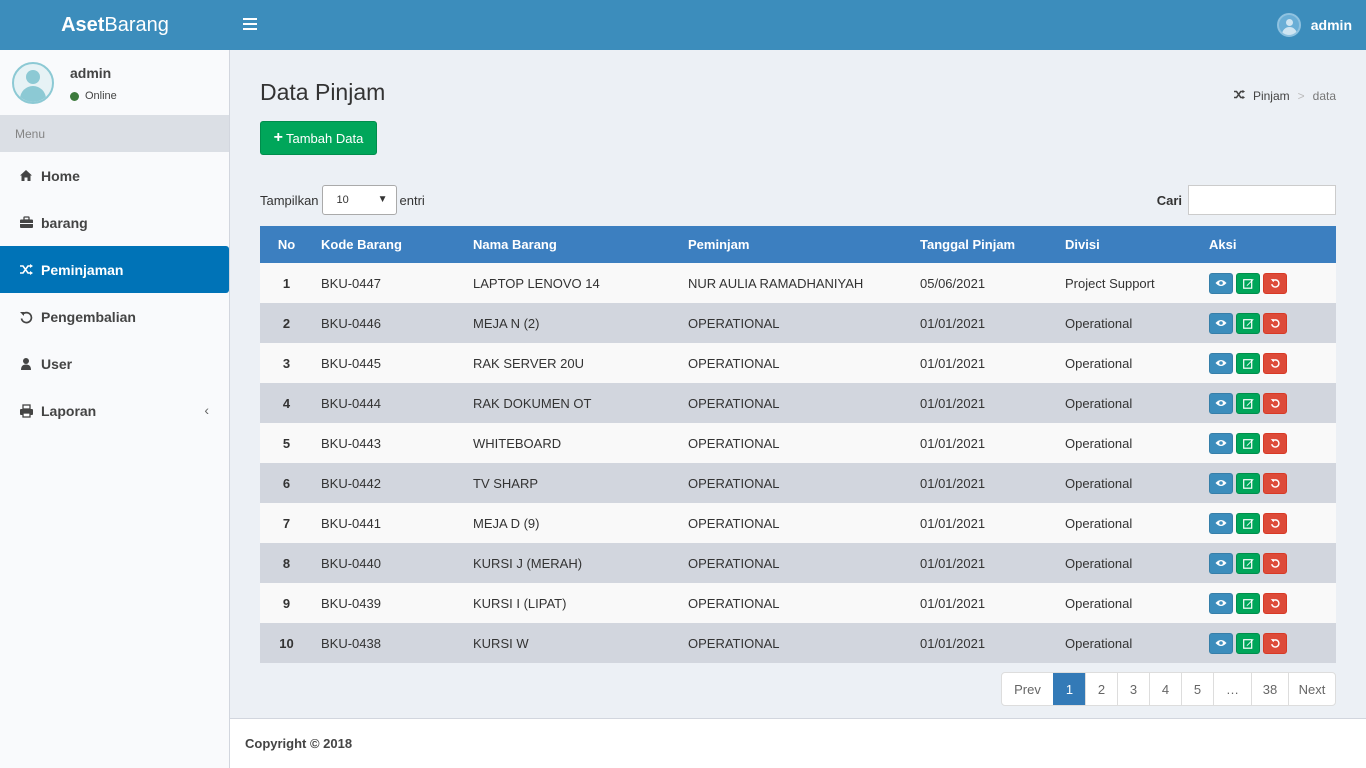 This screenshot has width=1366, height=768. What do you see at coordinates (992, 244) in the screenshot?
I see `col-header-tanggal: Tanggal Pinjam` at bounding box center [992, 244].